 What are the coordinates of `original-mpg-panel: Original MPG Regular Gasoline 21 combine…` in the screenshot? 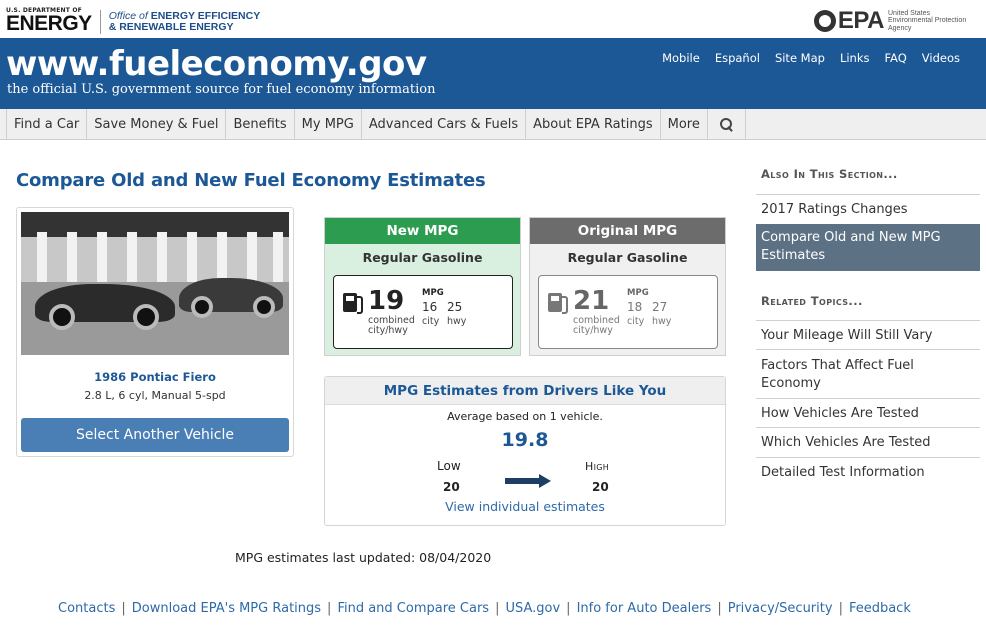 It's located at (627, 286).